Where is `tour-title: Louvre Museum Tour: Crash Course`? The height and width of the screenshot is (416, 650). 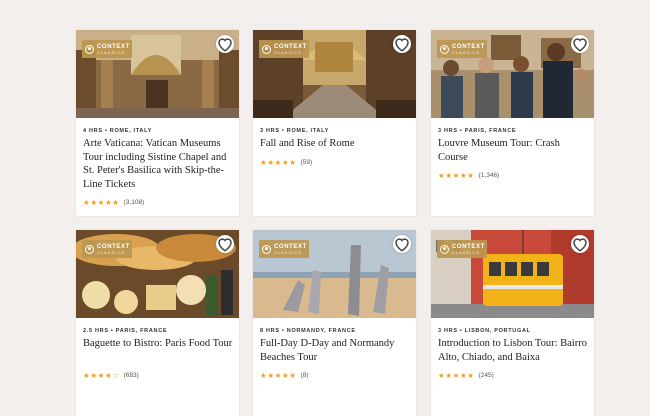
tour-title: Louvre Museum Tour: Crash Course is located at coordinates (514, 150).